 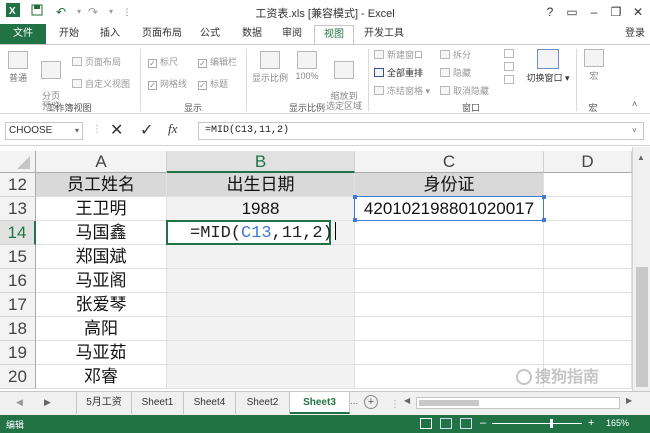 I want to click on row-header-20: 20, so click(x=18, y=377).